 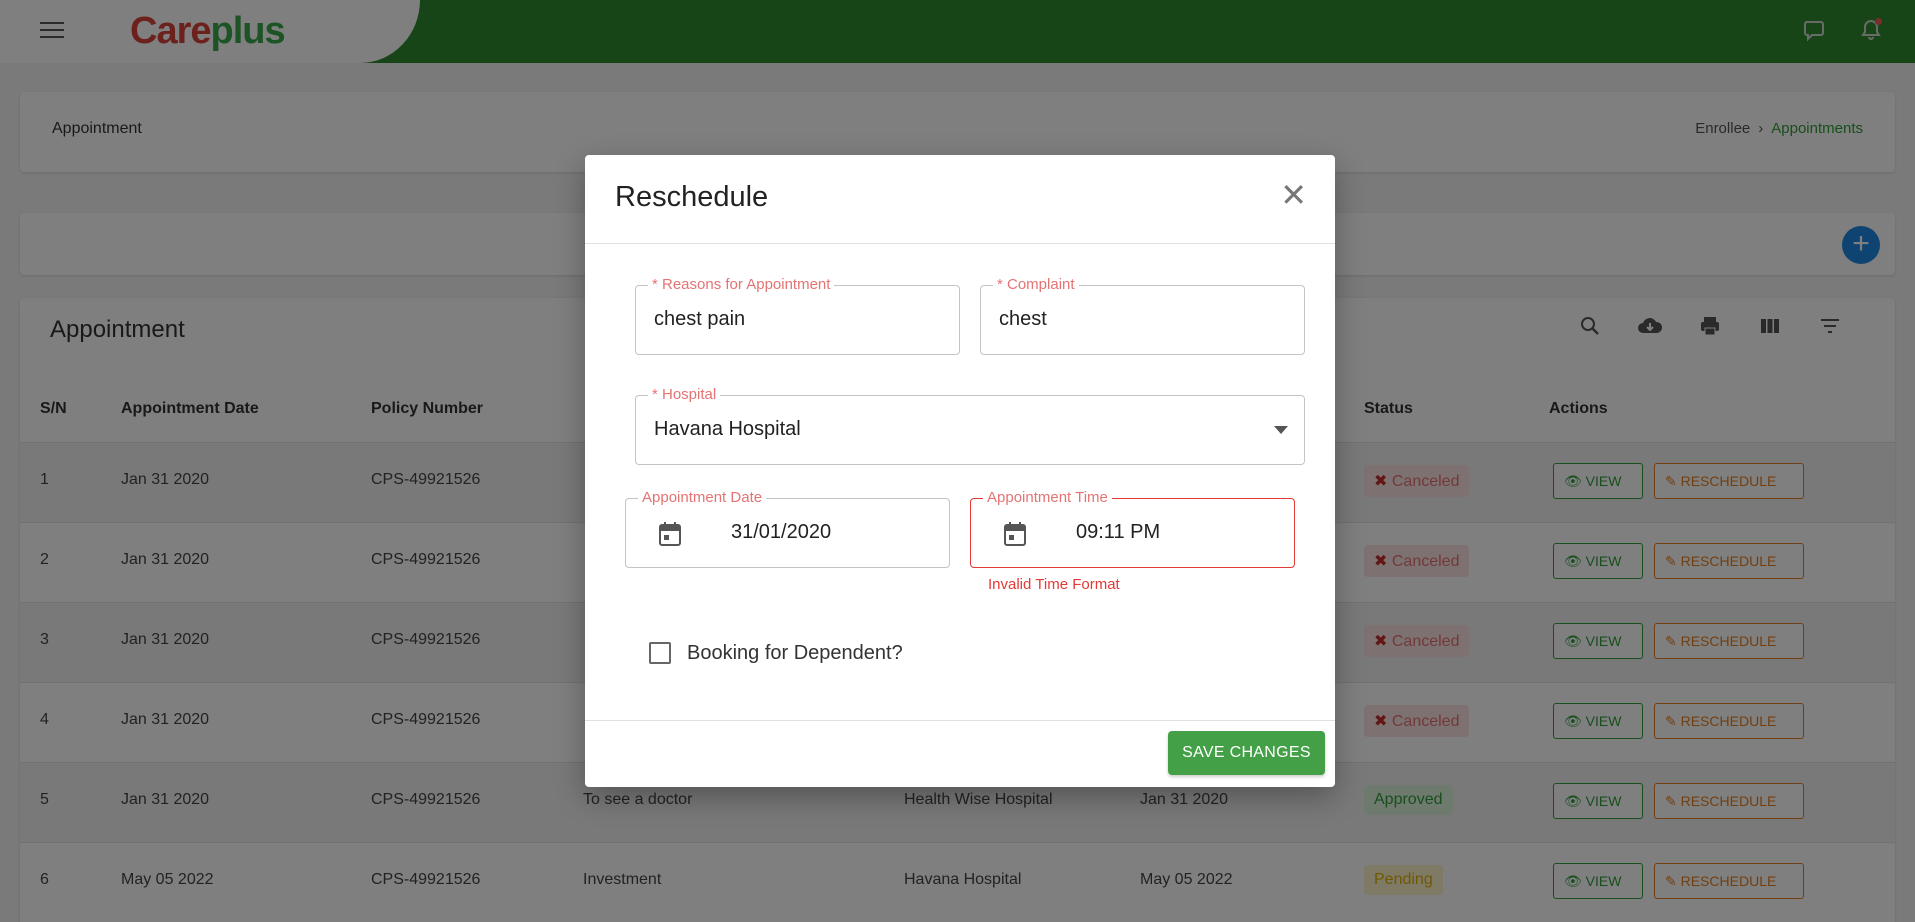 I want to click on hospital-select: * Hospital Havana Hospital, so click(x=970, y=425).